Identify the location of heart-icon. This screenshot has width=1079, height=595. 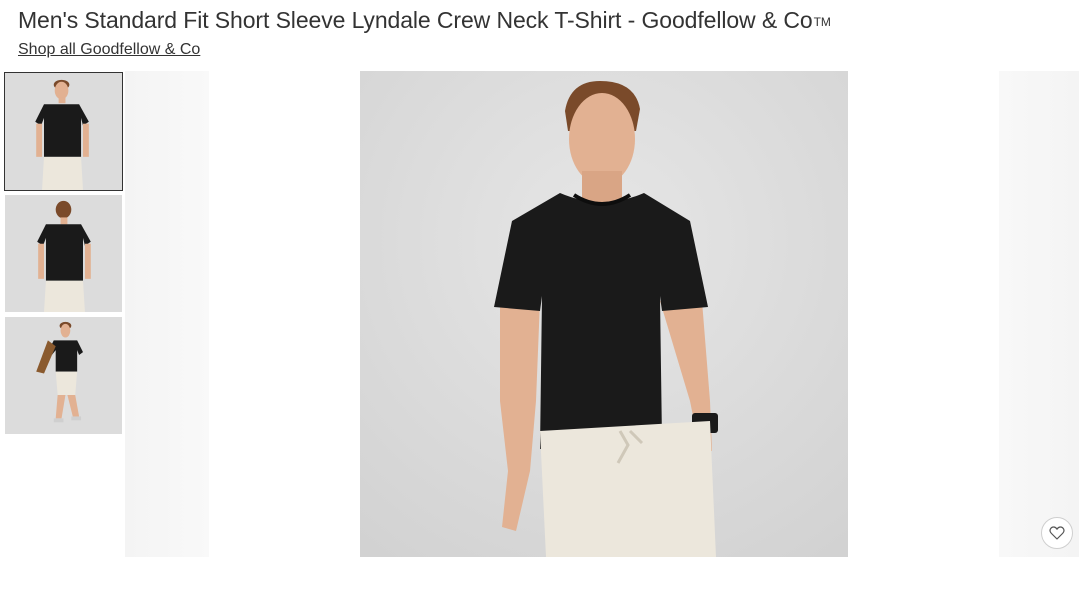
(1057, 533).